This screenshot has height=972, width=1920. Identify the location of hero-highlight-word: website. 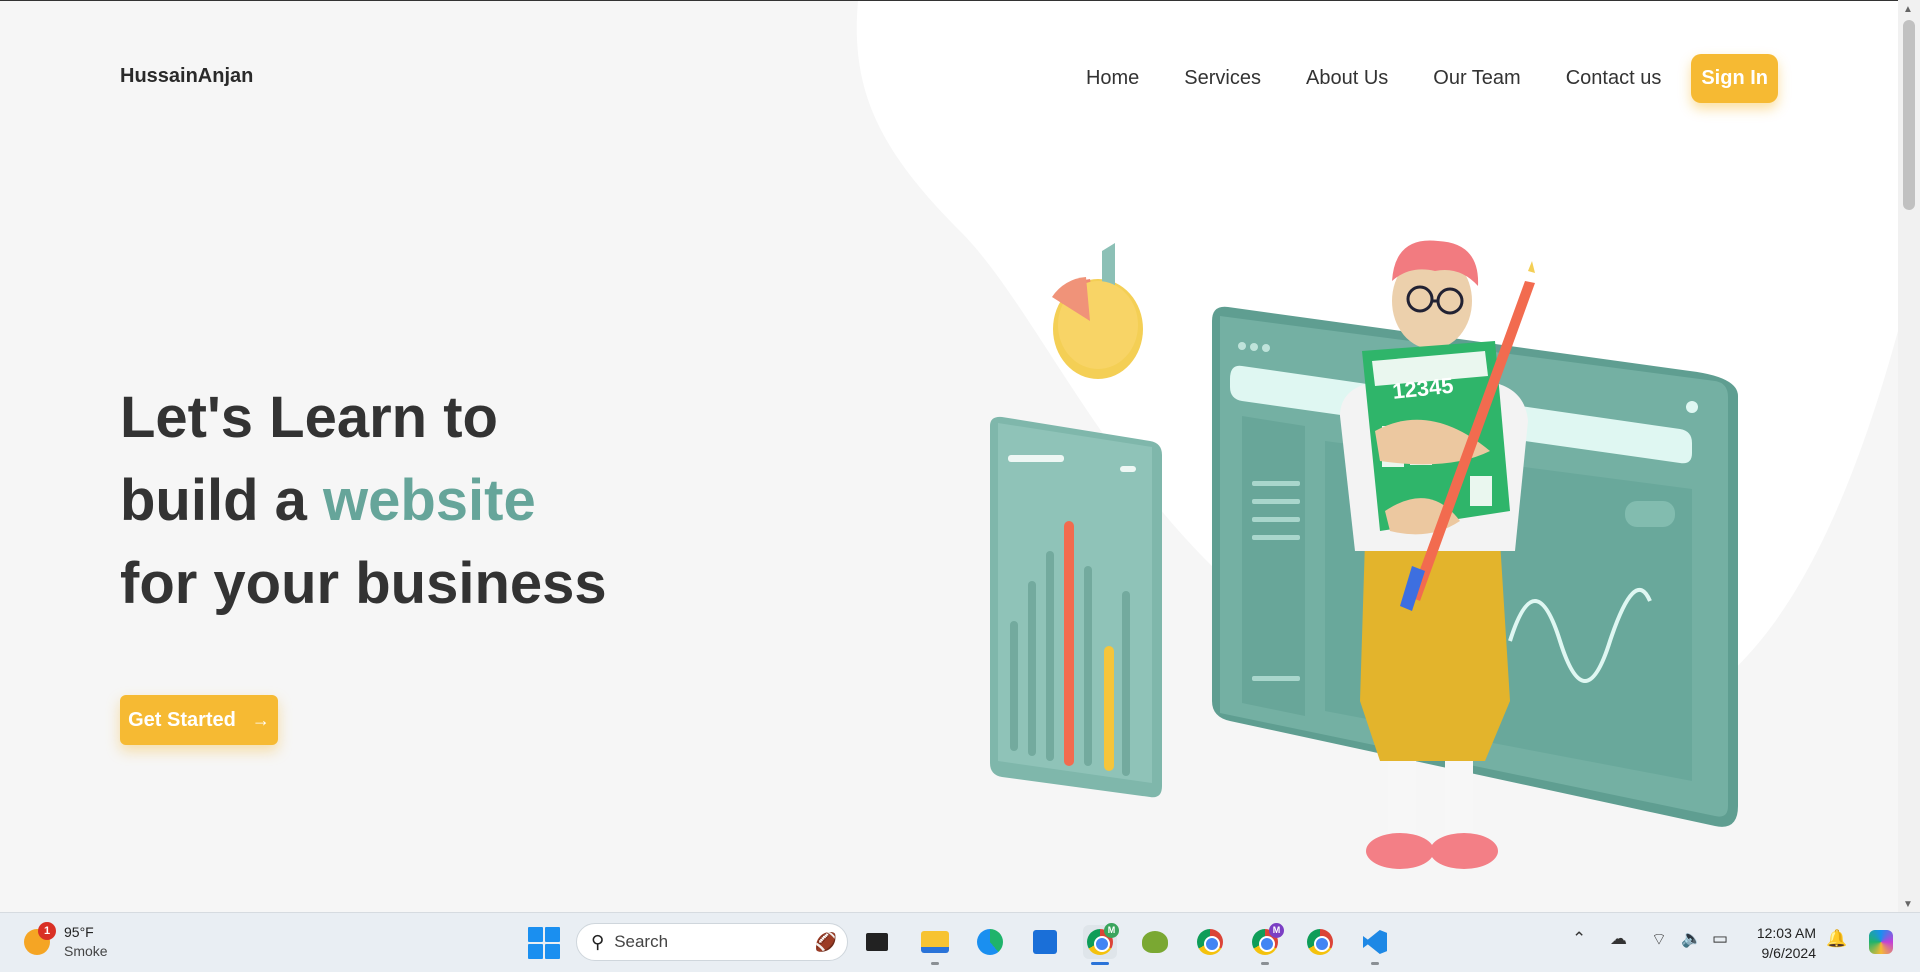
(429, 500).